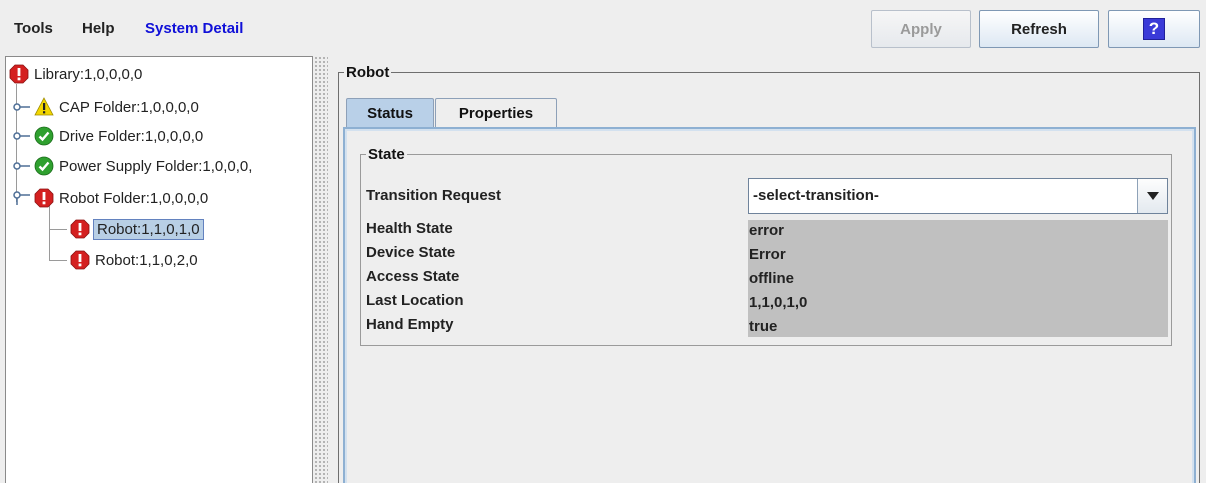  I want to click on chevron-down-icon, so click(1152, 196).